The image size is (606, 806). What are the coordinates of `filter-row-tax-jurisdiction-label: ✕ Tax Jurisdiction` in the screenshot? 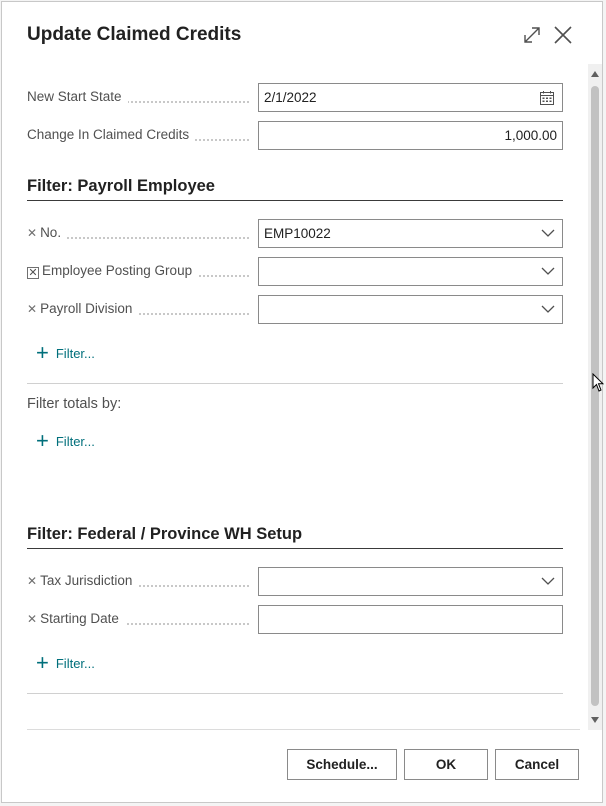 It's located at (138, 582).